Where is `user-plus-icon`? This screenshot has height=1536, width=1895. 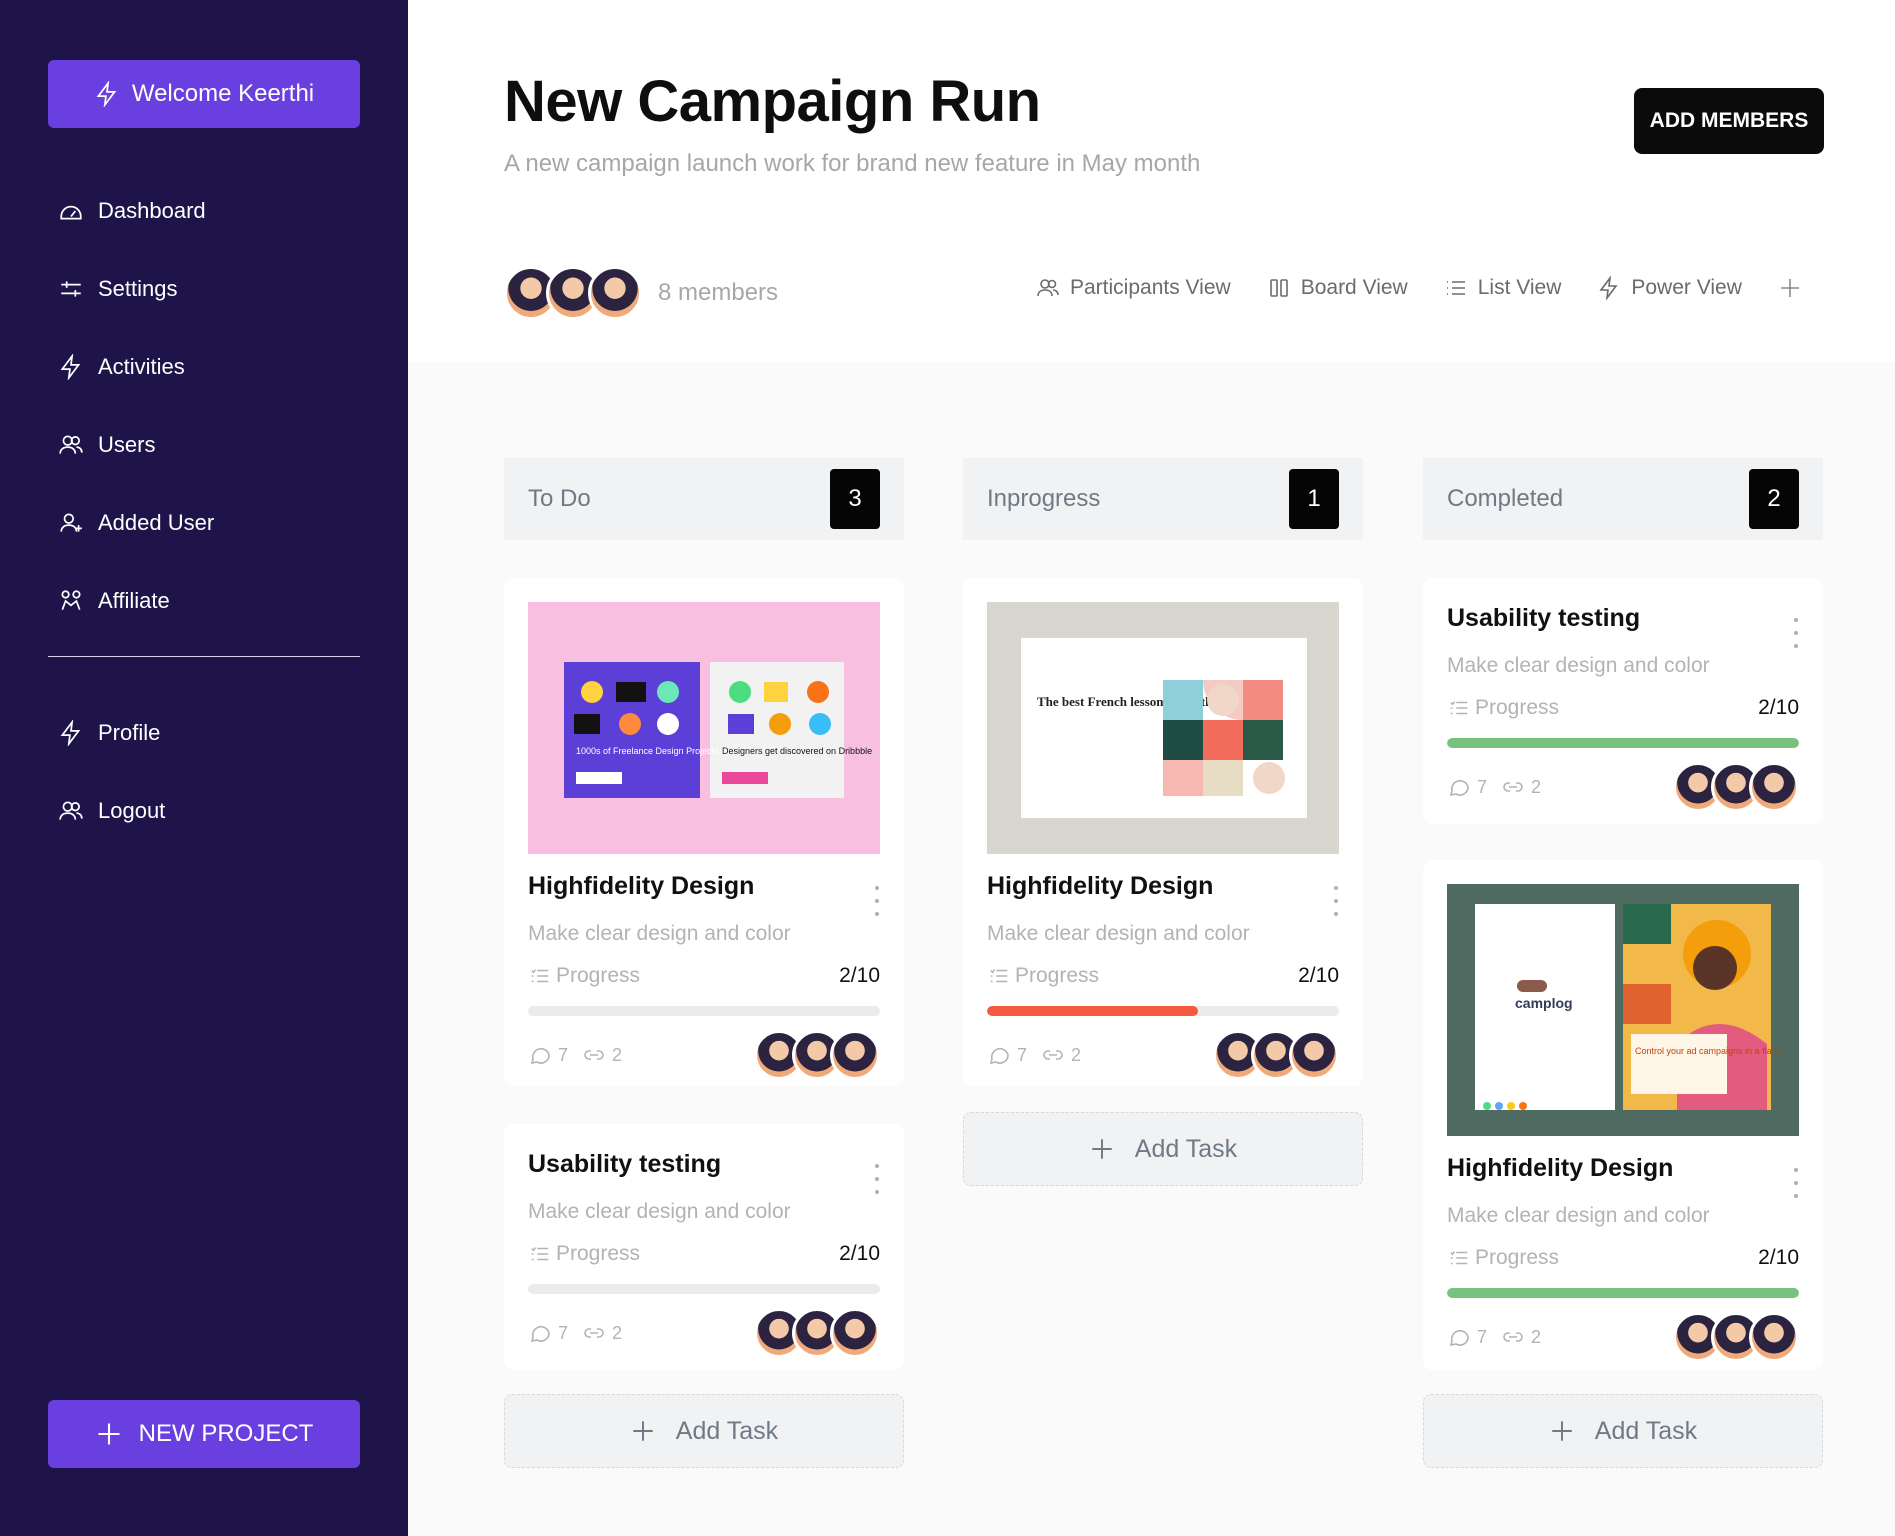 user-plus-icon is located at coordinates (71, 522).